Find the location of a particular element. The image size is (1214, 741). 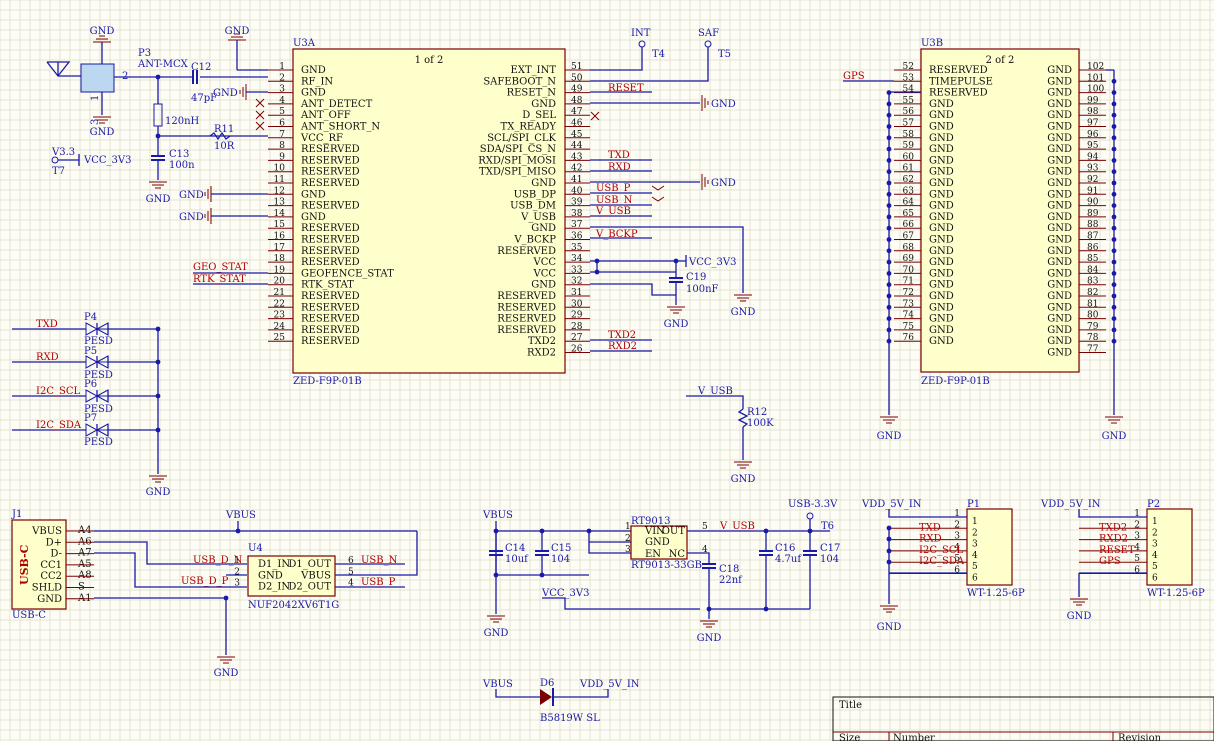

pin-number: 31 is located at coordinates (576, 293).